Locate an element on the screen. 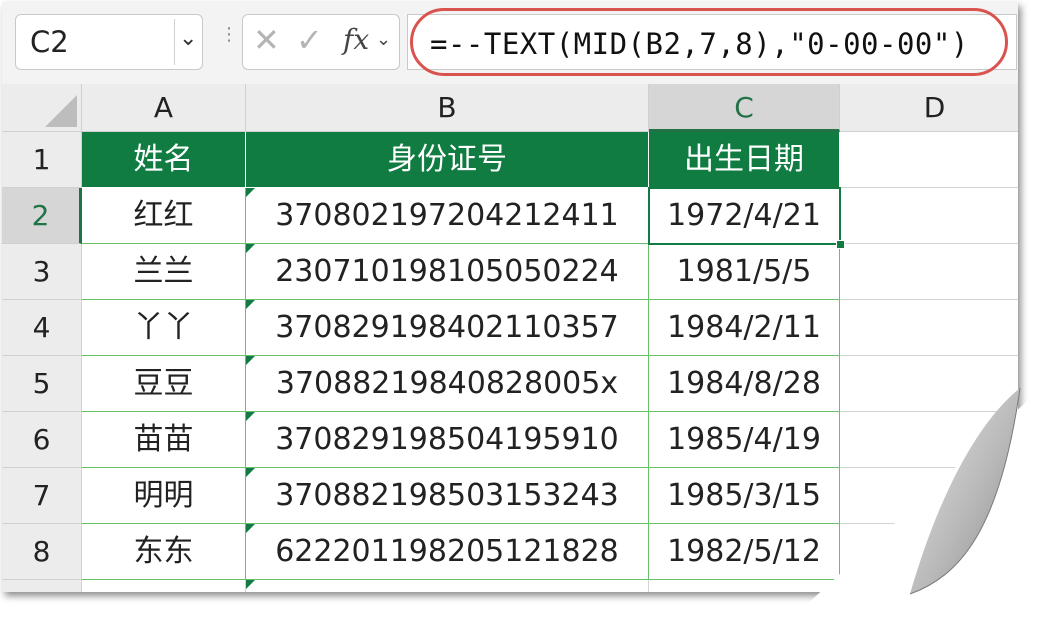 This screenshot has height=620, width=1040. row-header-7: 7 is located at coordinates (42, 496).